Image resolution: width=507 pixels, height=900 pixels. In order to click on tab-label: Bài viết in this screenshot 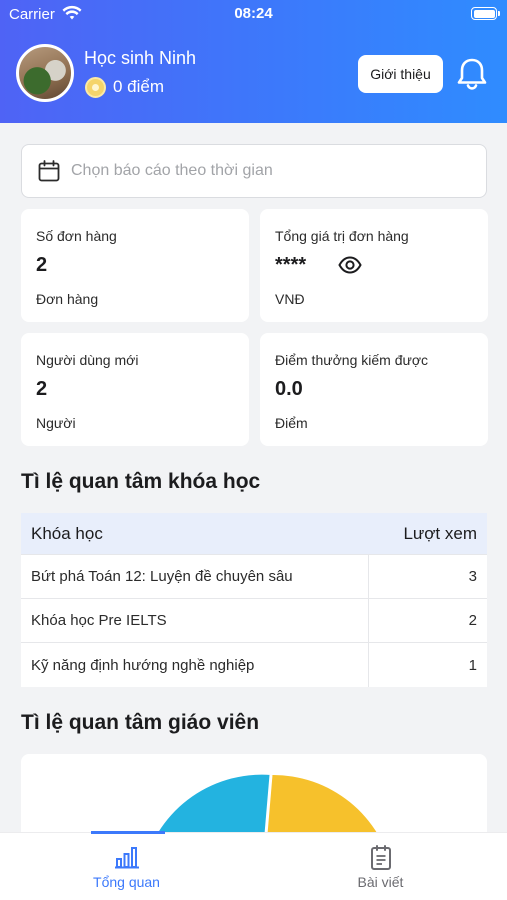, I will do `click(380, 882)`.